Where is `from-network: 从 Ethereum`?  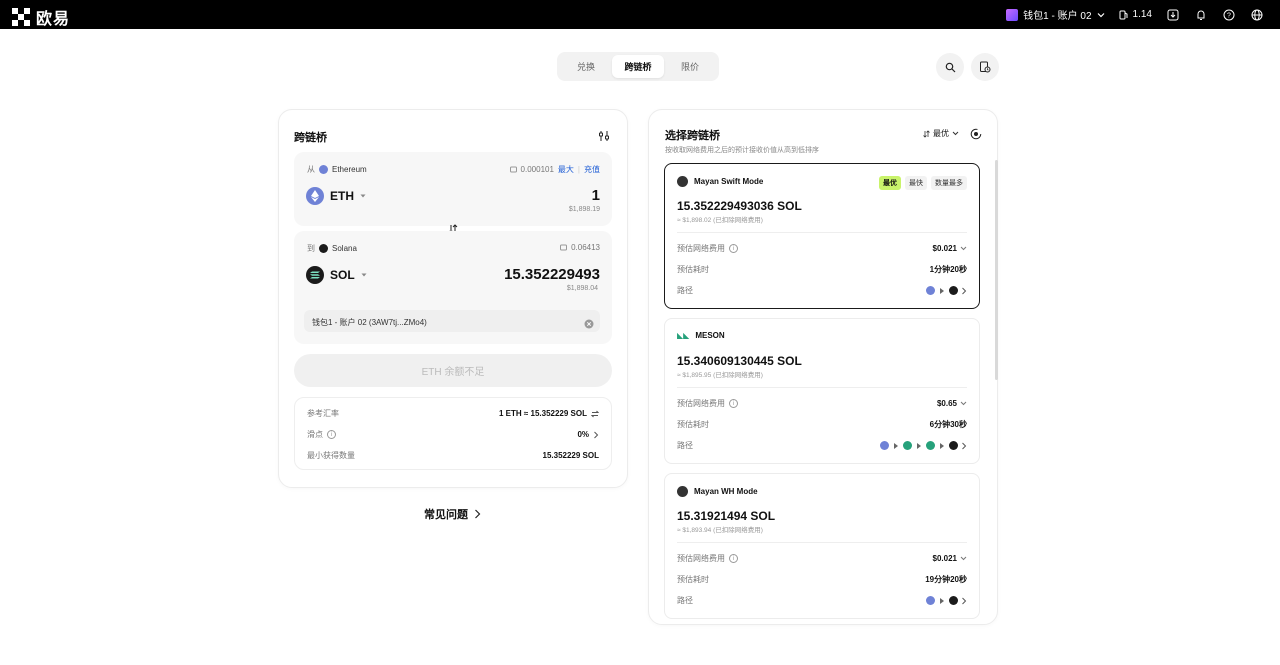 from-network: 从 Ethereum is located at coordinates (337, 169).